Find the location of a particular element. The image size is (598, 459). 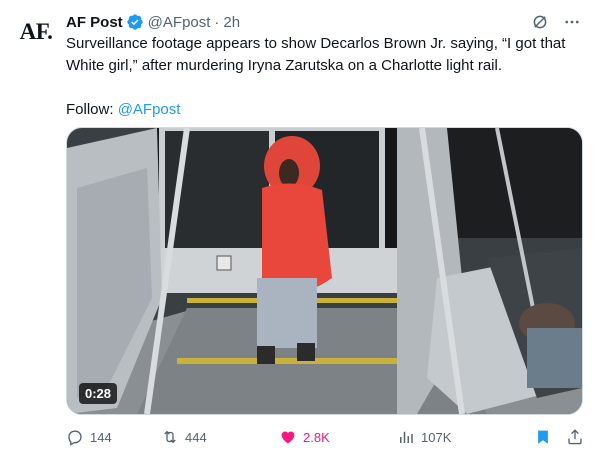

display-name: AF Post is located at coordinates (94, 22).